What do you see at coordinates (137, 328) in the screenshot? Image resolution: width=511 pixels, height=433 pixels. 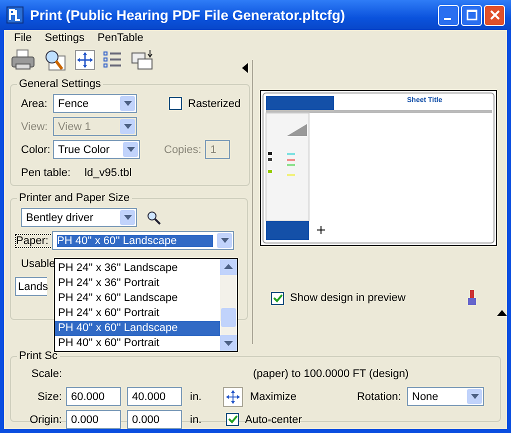 I see `paper-option: PH 40'' x 60'' Landscape` at bounding box center [137, 328].